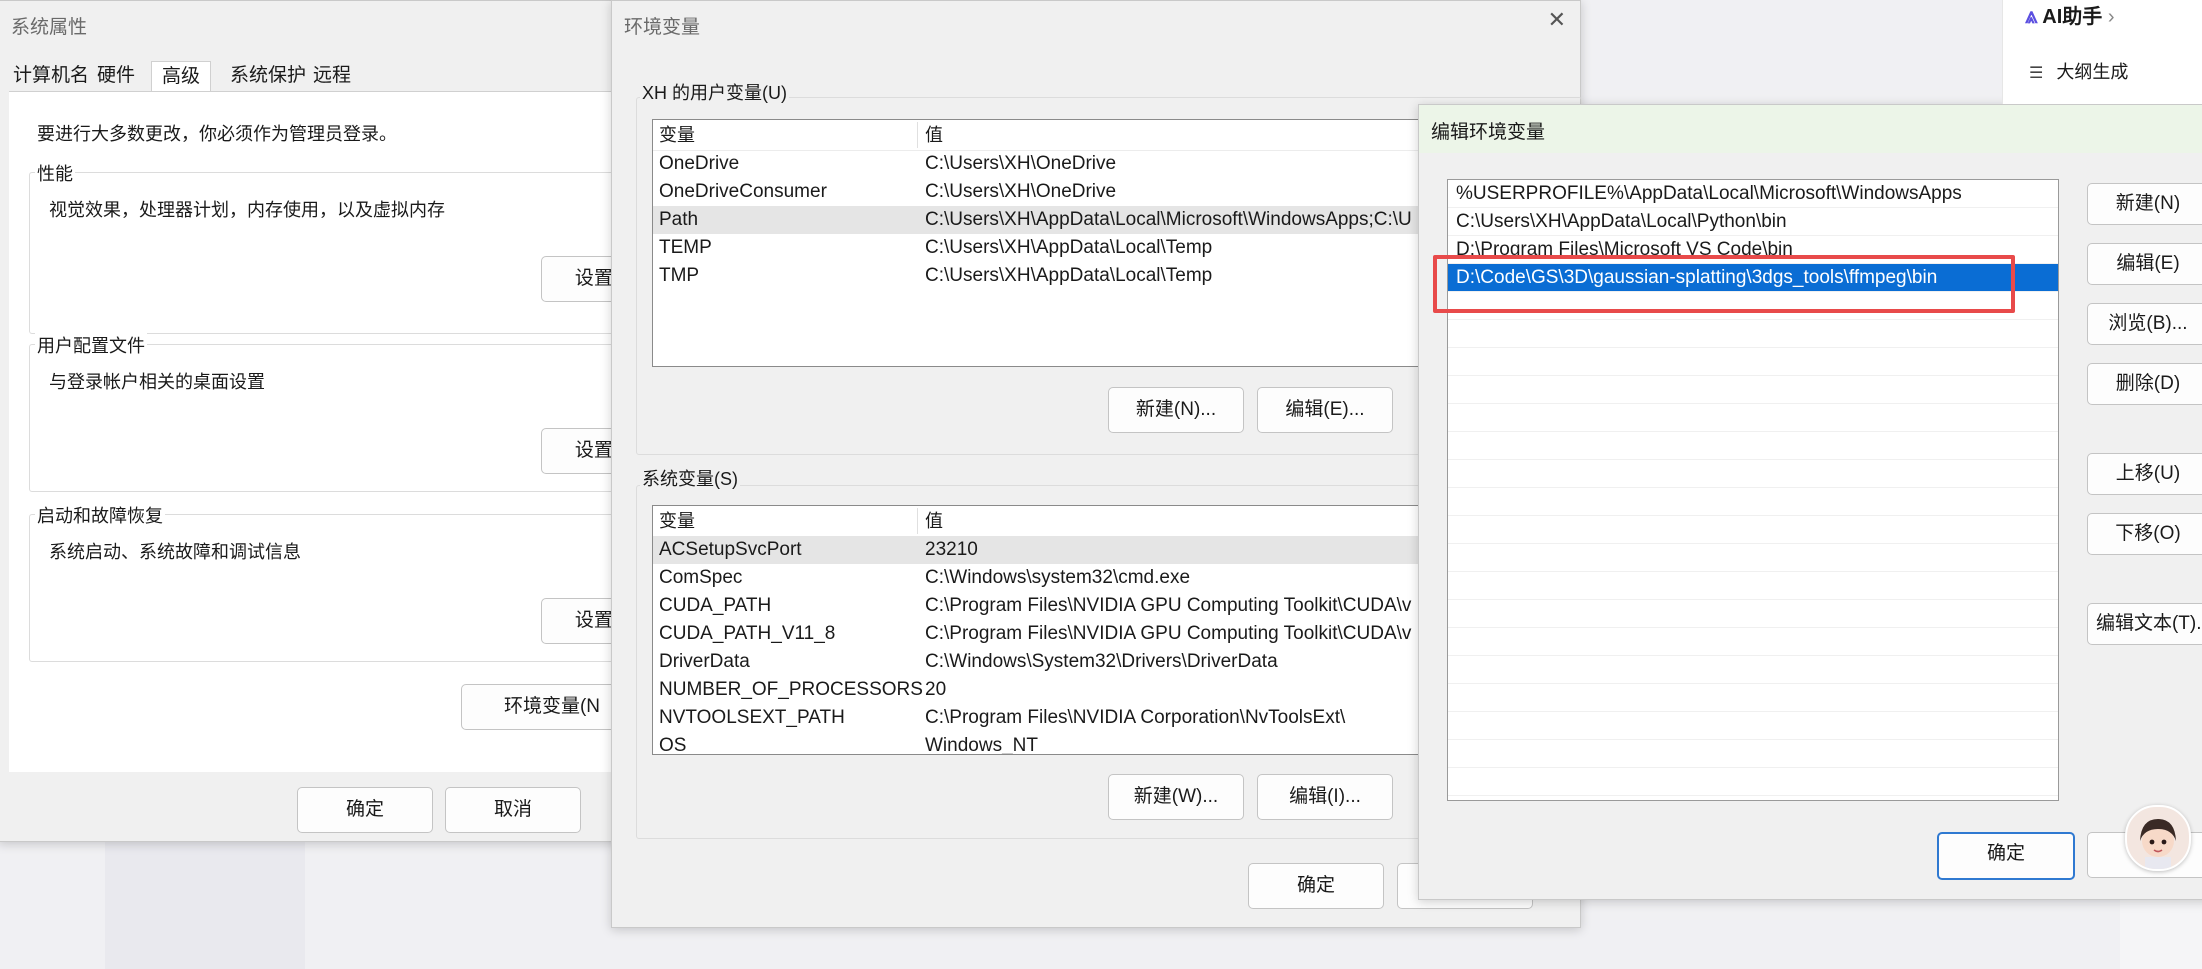 The image size is (2202, 969). Describe the element at coordinates (319, 24) in the screenshot. I see `titlebar: 系统属性` at that location.